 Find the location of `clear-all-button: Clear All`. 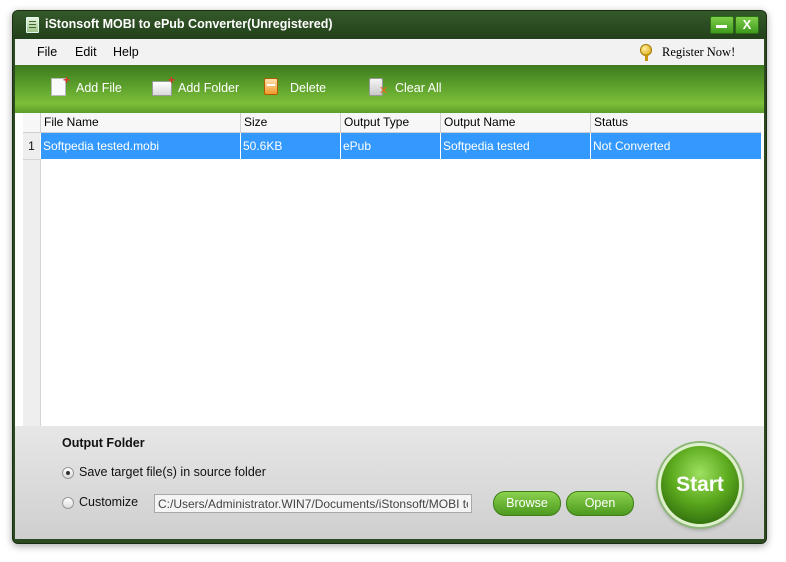

clear-all-button: Clear All is located at coordinates (412, 88).